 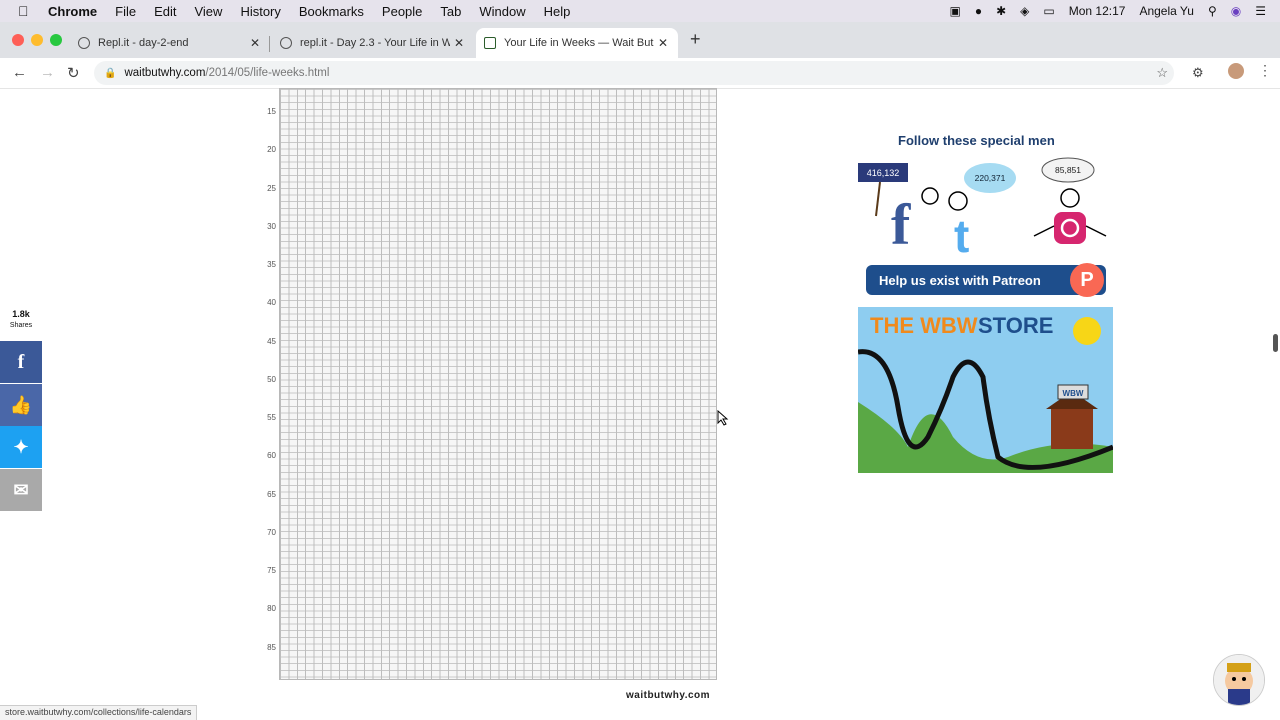 I want to click on tab-replit-day2-3: repl.it - Day 2.3 - Your Life in W ✕, so click(x=373, y=43).